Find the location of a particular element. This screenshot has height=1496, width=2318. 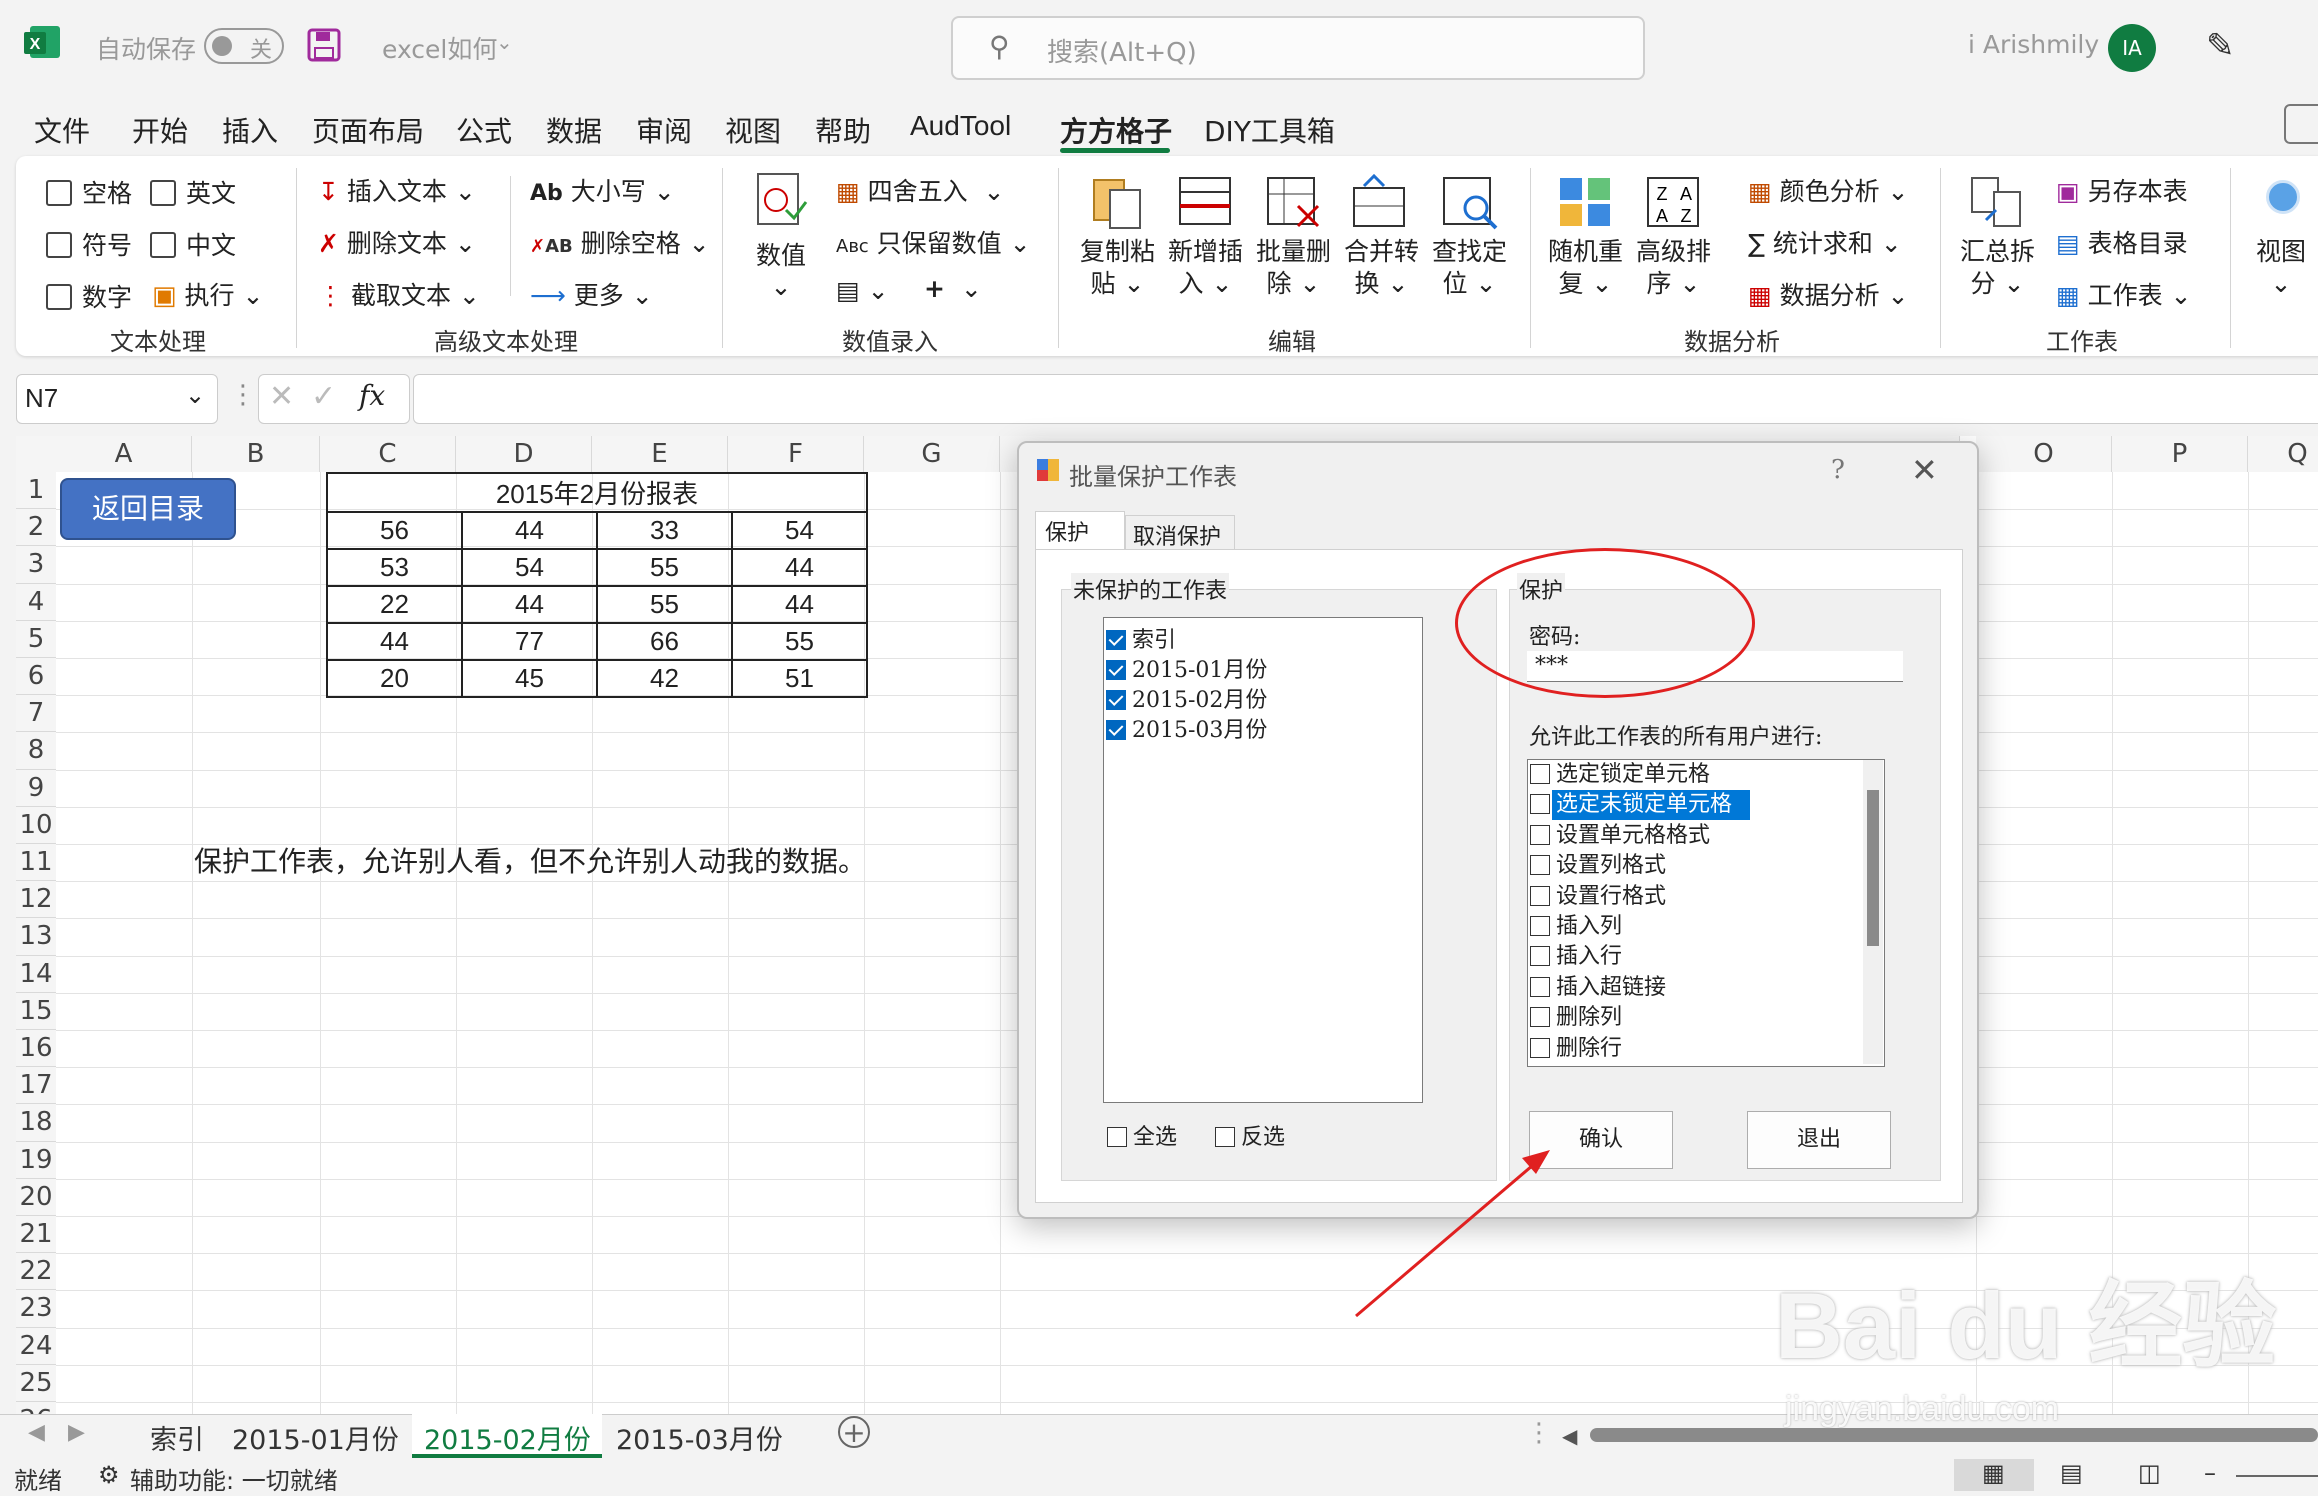

avatar: IA is located at coordinates (2132, 48).